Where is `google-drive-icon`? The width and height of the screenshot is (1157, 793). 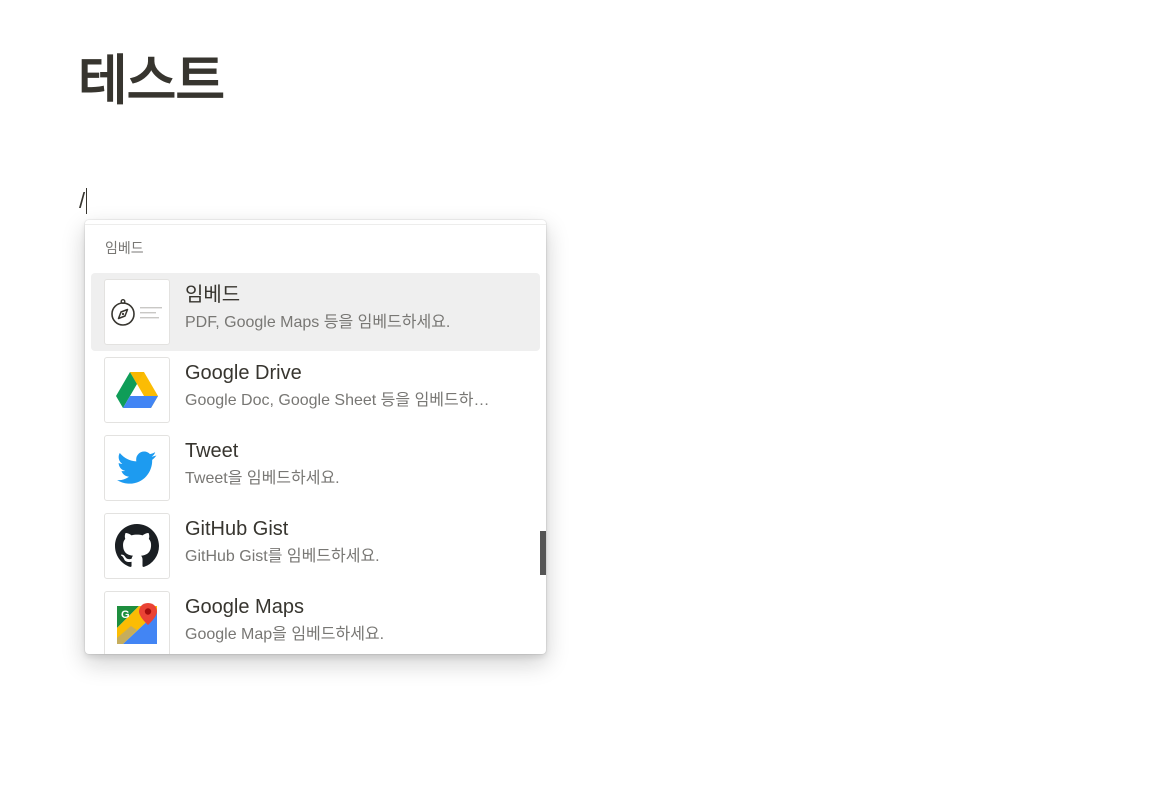
google-drive-icon is located at coordinates (137, 390).